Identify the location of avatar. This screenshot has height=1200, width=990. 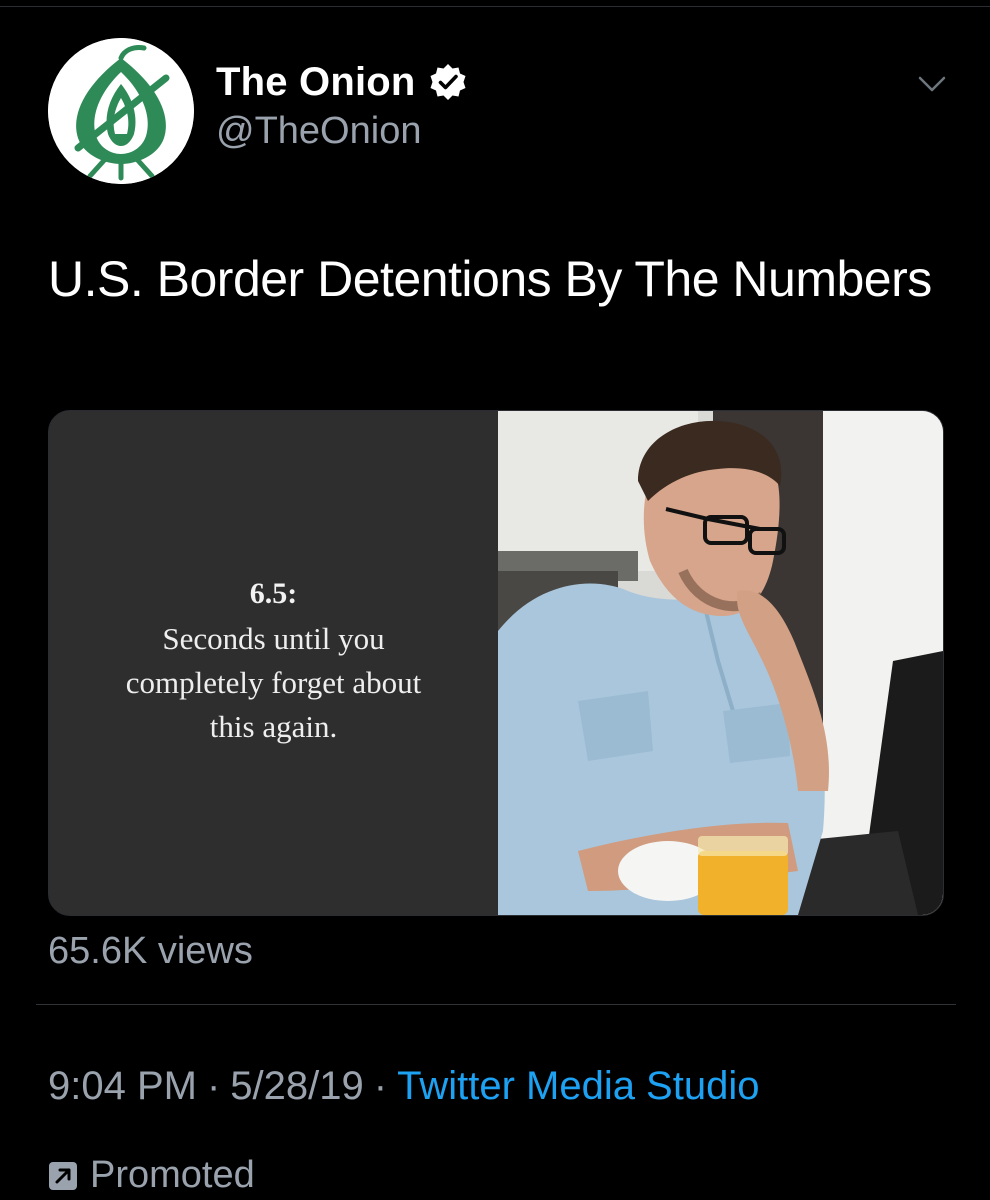
(121, 111).